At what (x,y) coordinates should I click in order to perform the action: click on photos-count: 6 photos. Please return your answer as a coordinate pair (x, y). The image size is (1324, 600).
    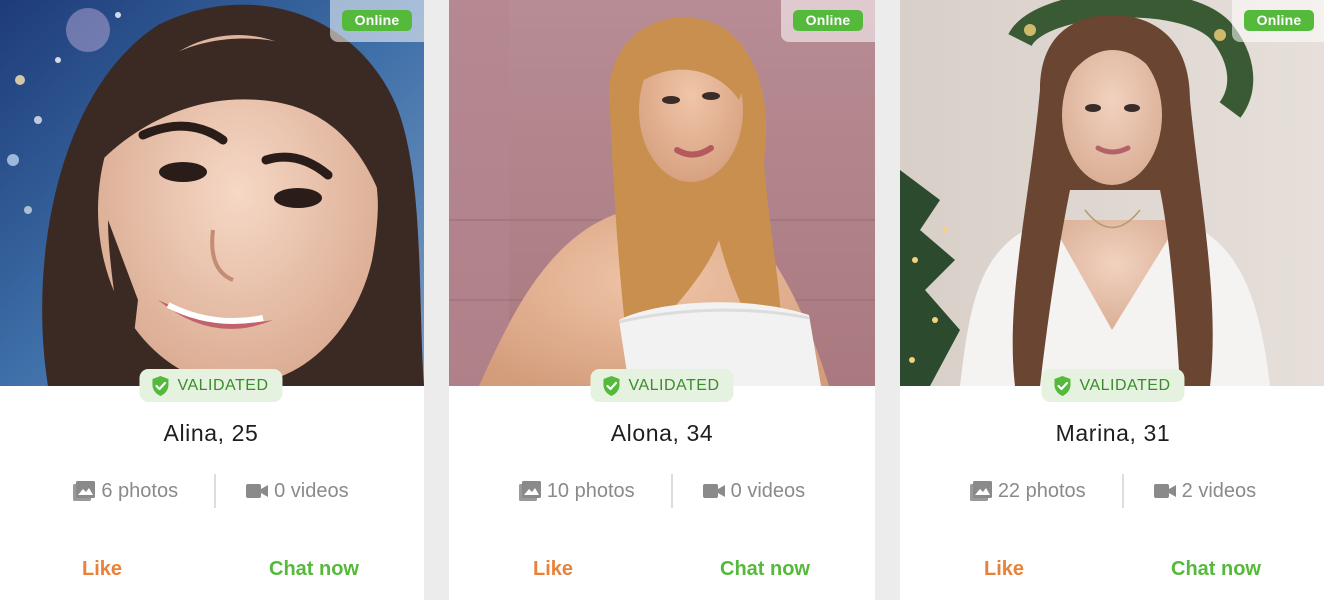
    Looking at the image, I should click on (125, 491).